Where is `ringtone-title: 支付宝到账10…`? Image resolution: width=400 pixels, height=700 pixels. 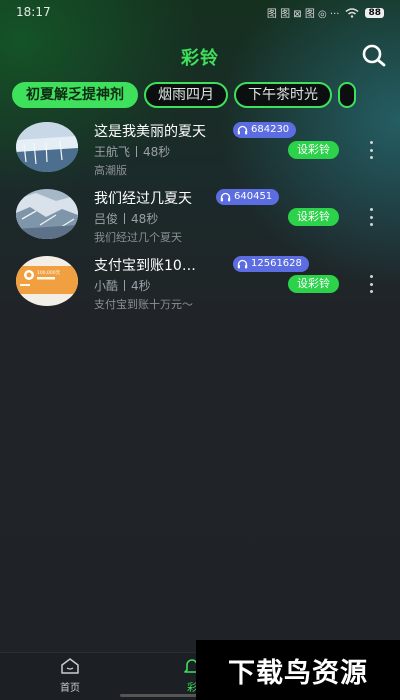 ringtone-title: 支付宝到账10… is located at coordinates (145, 266).